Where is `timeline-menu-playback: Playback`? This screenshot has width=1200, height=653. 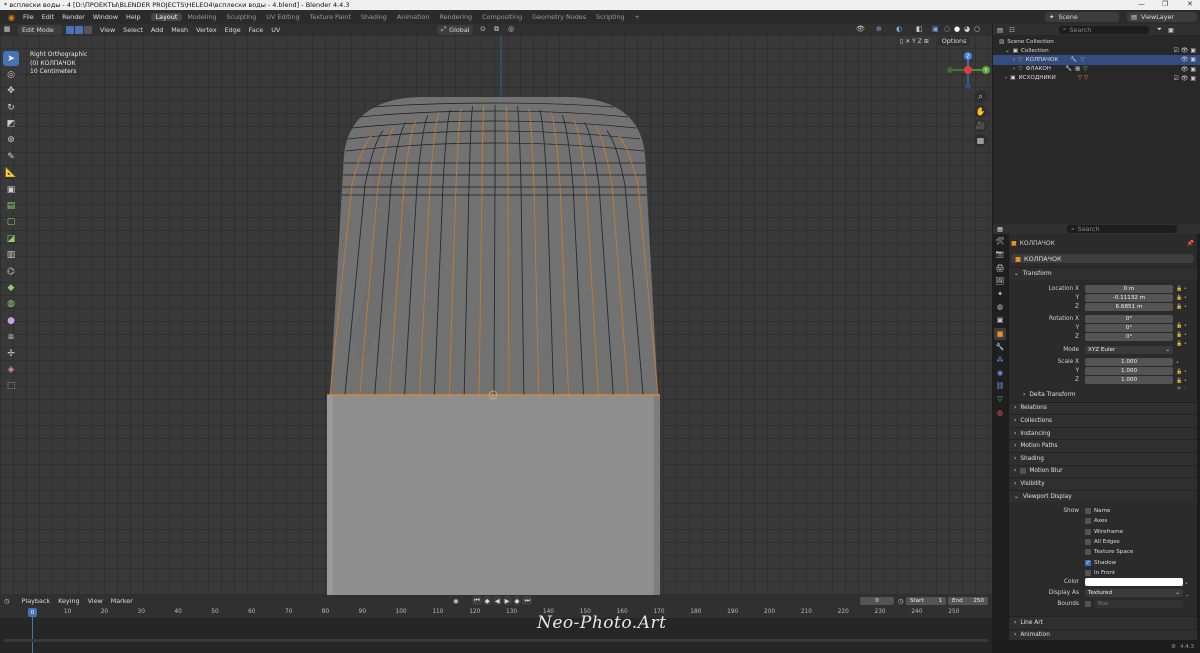 timeline-menu-playback: Playback is located at coordinates (36, 601).